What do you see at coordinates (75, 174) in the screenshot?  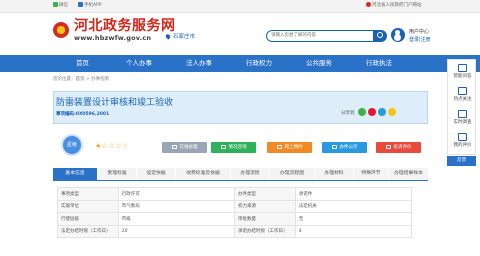 I see `tab-basic-info: 基本信息` at bounding box center [75, 174].